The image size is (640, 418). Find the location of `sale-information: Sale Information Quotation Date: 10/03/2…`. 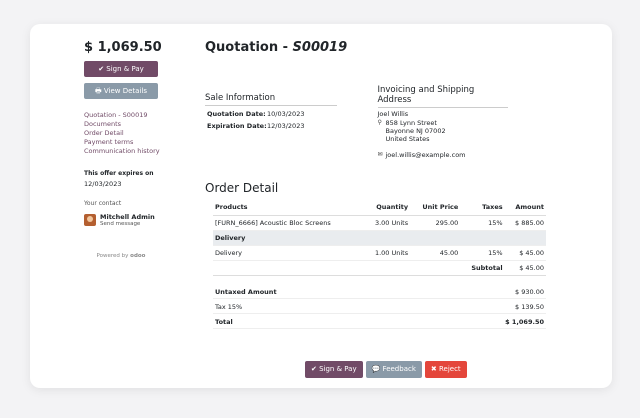

sale-information: Sale Information Quotation Date: 10/03/2… is located at coordinates (291, 122).